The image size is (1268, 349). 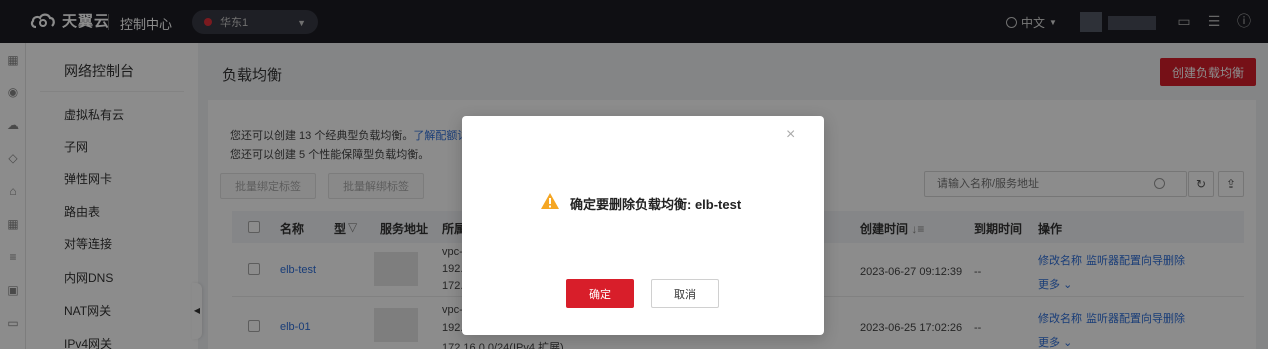 What do you see at coordinates (600, 293) in the screenshot?
I see `confirm-button: 确定` at bounding box center [600, 293].